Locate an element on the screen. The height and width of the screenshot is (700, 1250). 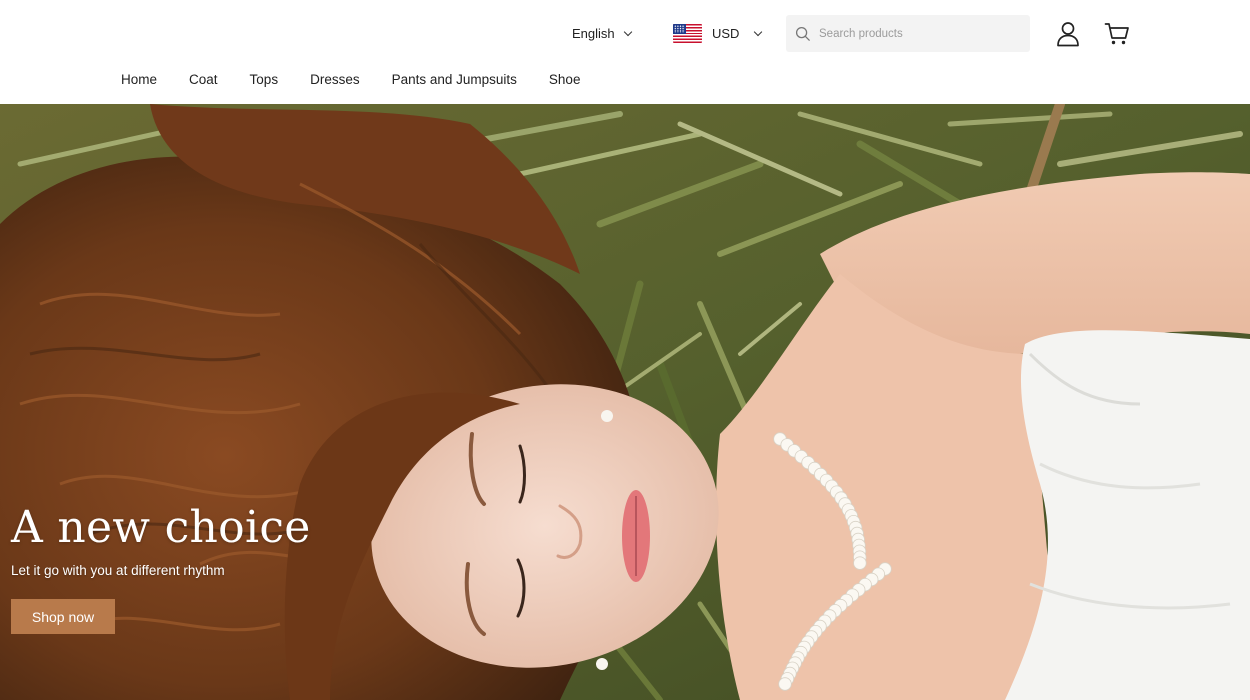
language-selector: English is located at coordinates (602, 33).